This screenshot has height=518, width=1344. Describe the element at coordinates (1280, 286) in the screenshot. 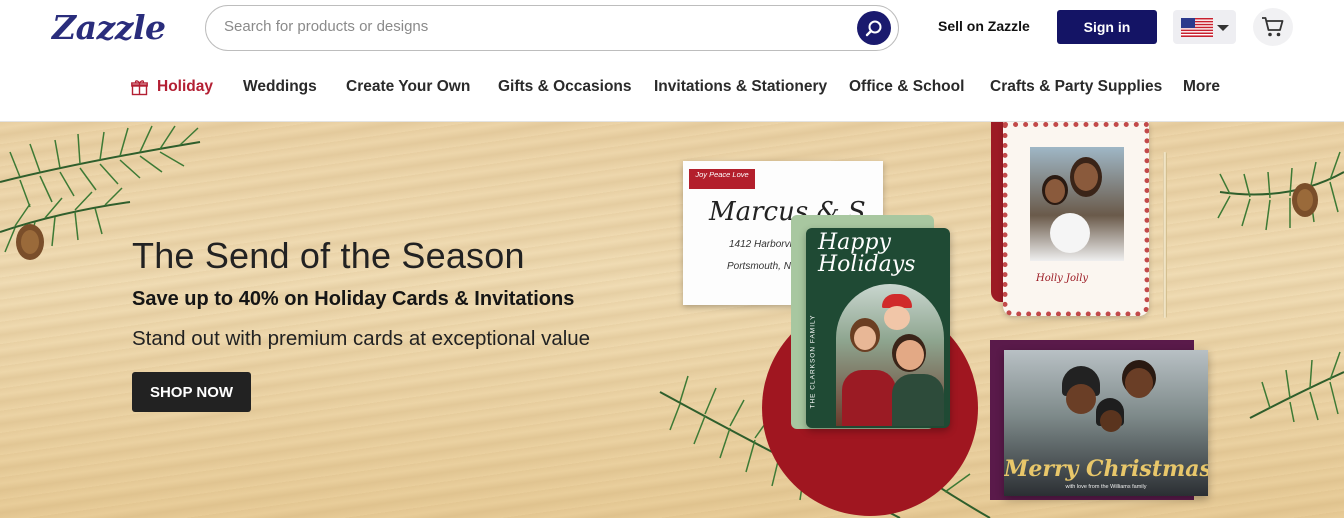

I see `pine-branch-right-image` at that location.